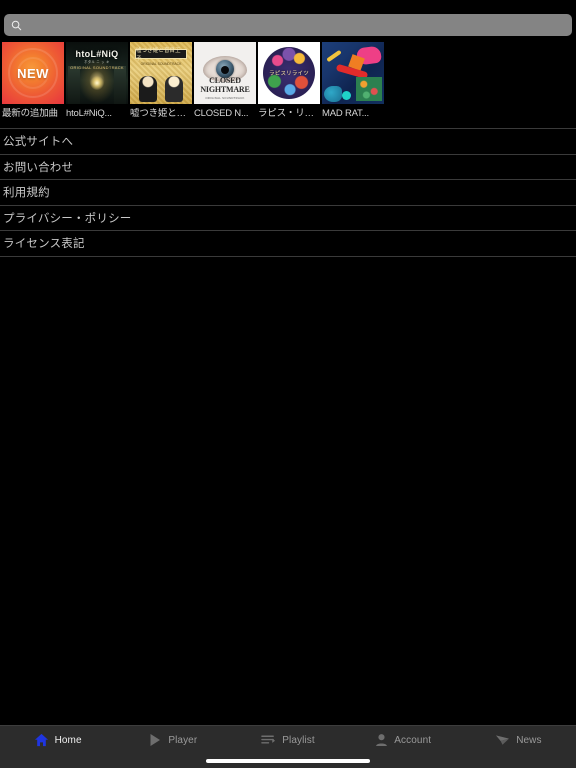  I want to click on tab-news: News, so click(518, 740).